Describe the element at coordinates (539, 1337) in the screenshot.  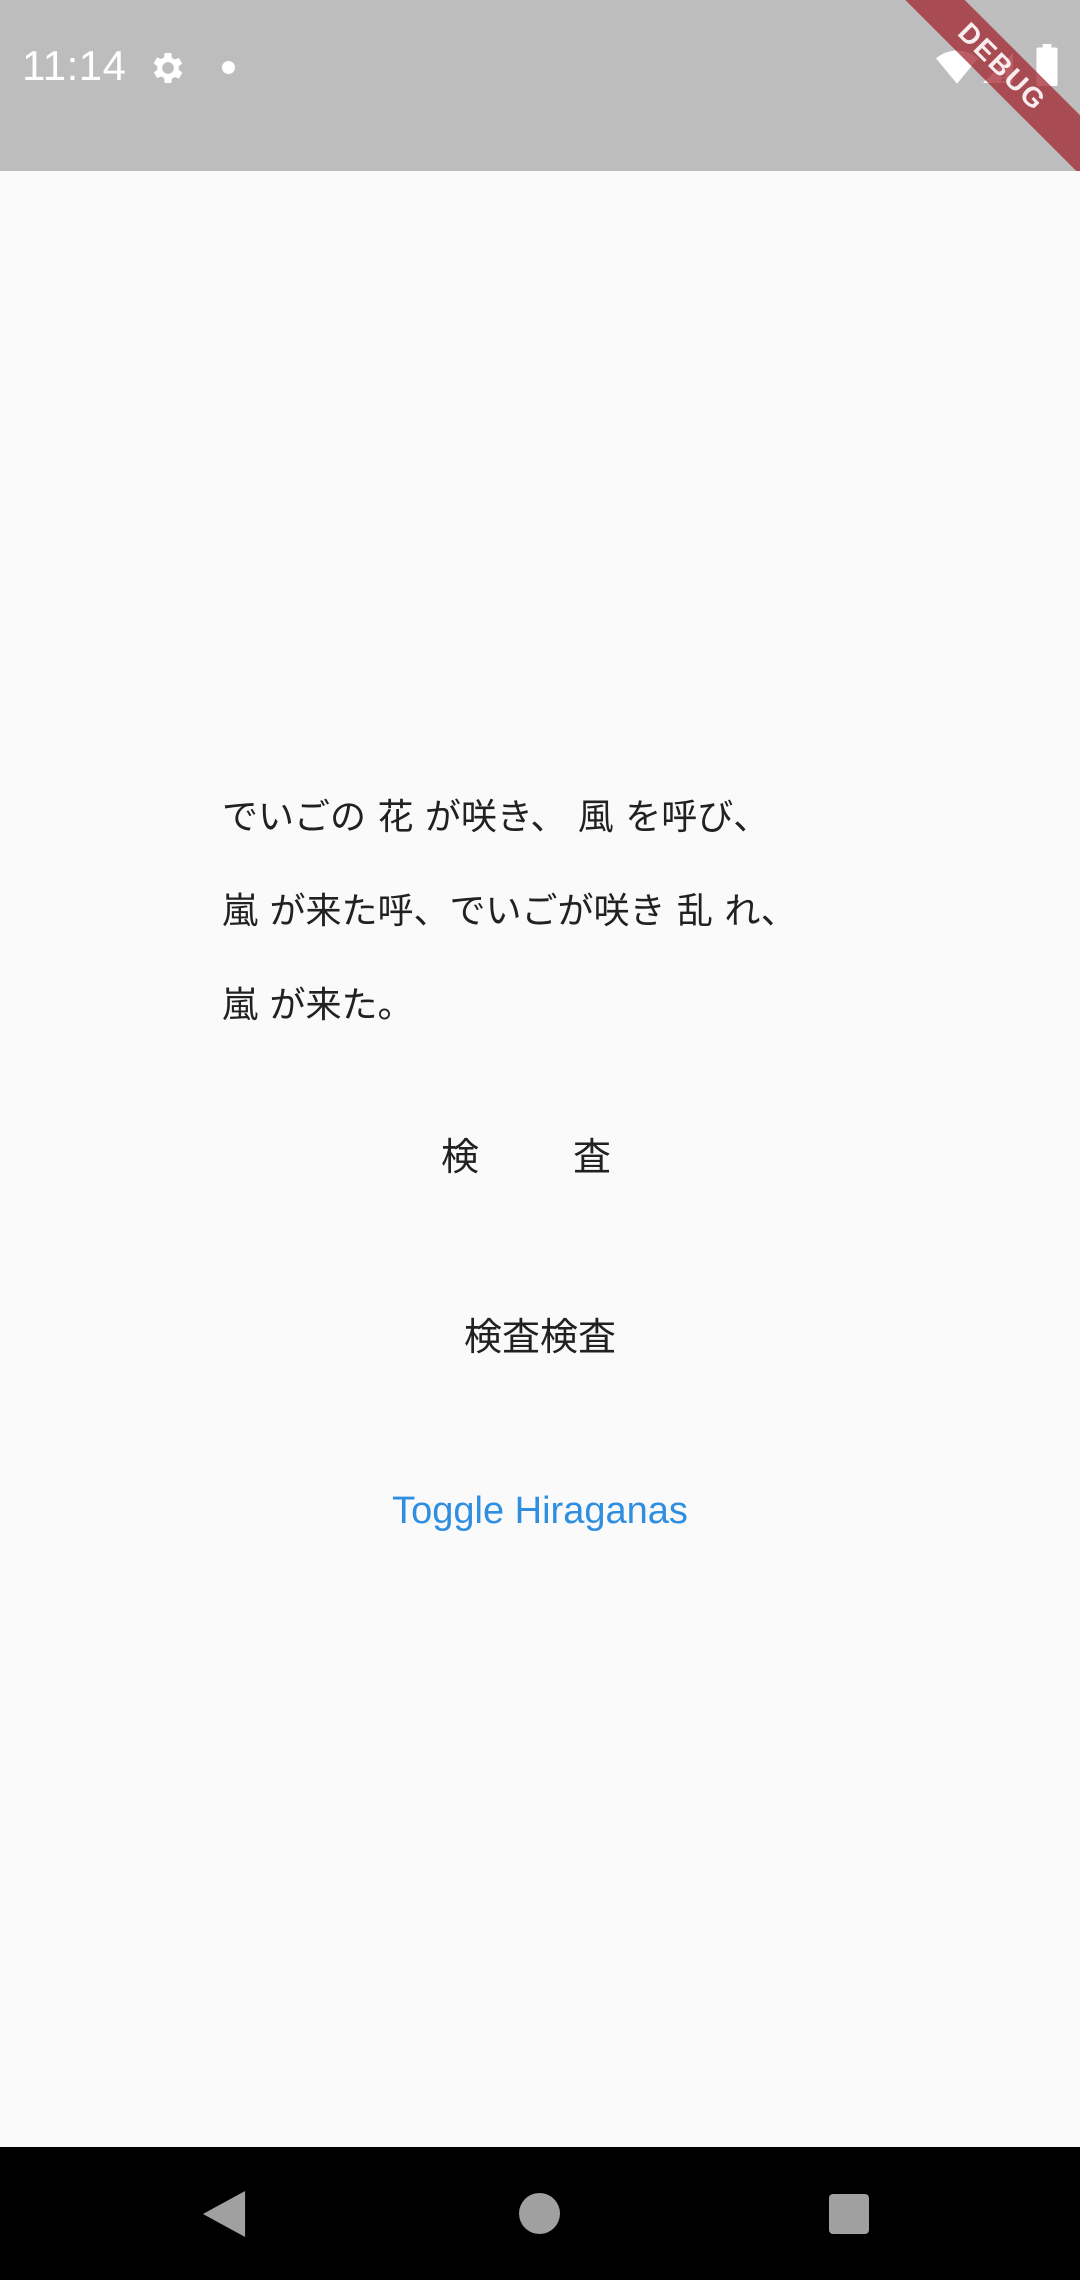
I see `kensa-plain-text: 検査検査` at that location.